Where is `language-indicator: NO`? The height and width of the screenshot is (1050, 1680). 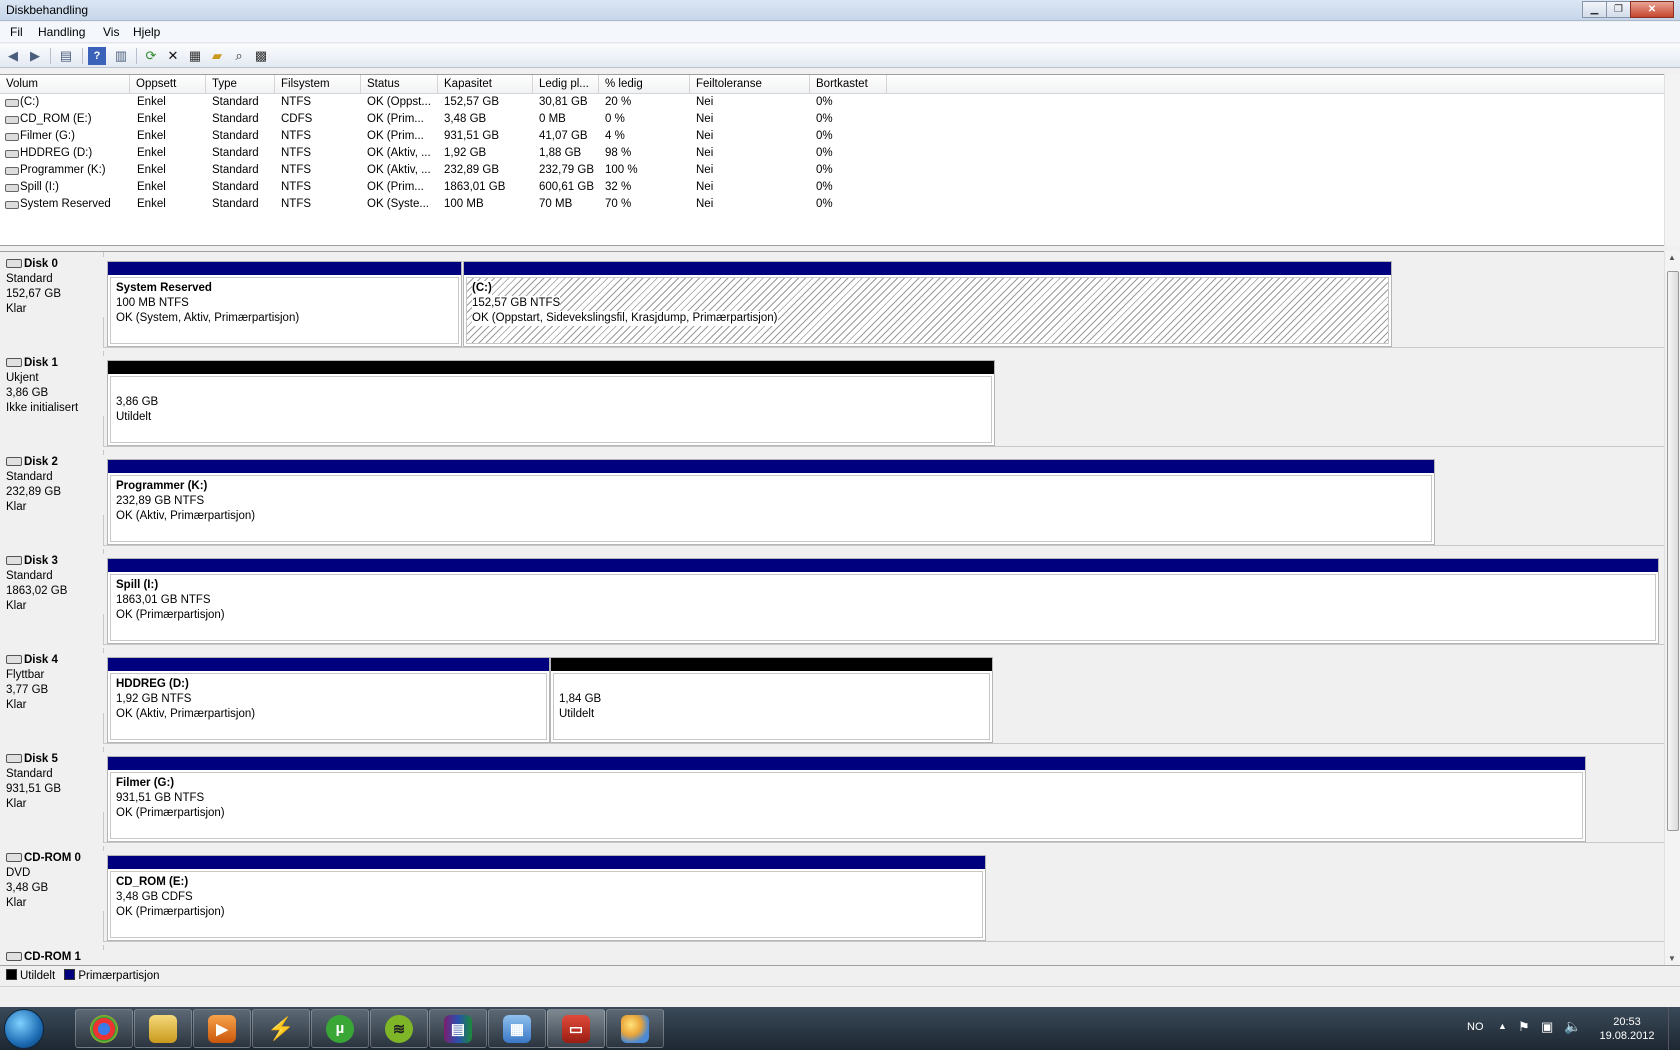
language-indicator: NO is located at coordinates (1475, 1027).